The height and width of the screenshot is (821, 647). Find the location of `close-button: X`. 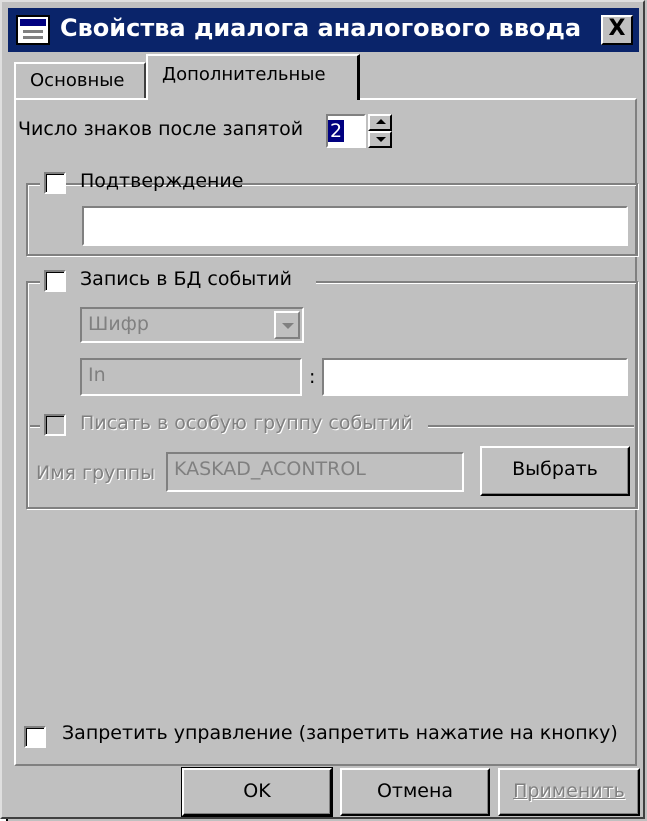

close-button: X is located at coordinates (617, 30).